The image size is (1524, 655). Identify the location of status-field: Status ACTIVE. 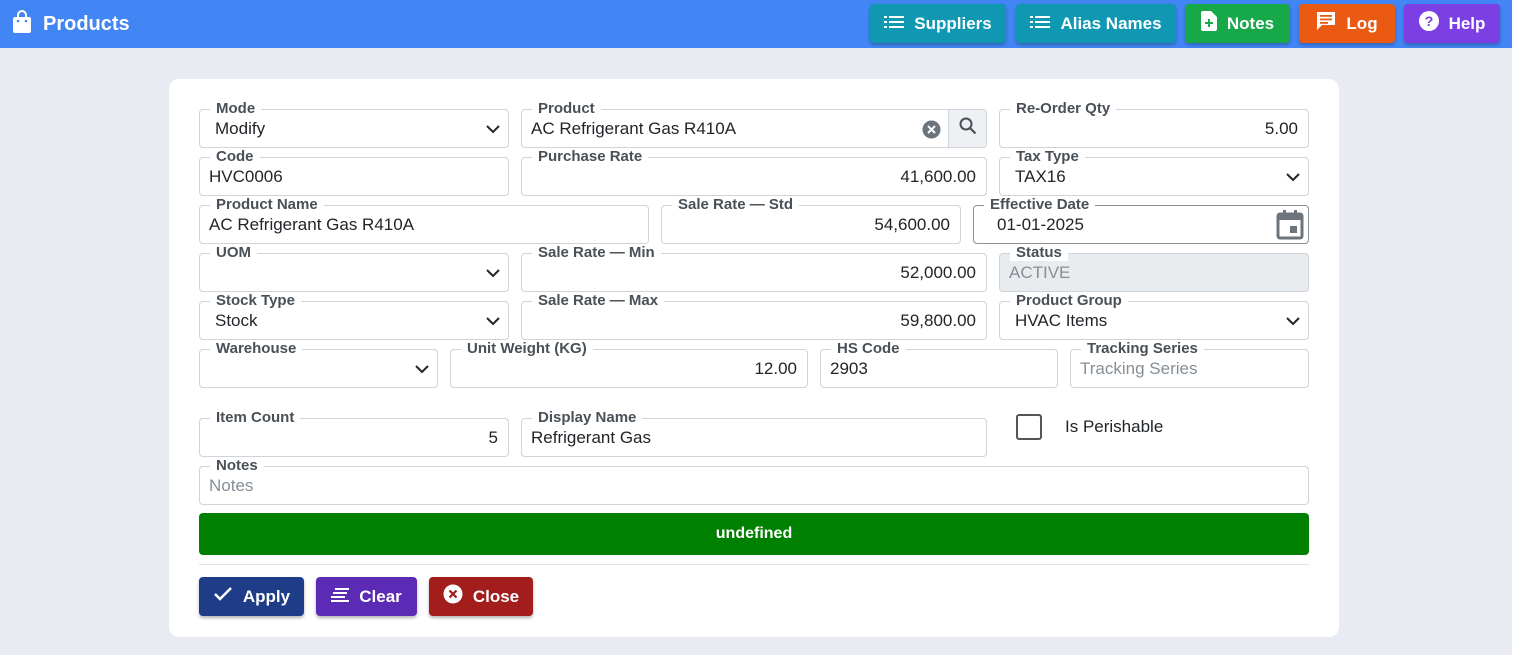
(1154, 268).